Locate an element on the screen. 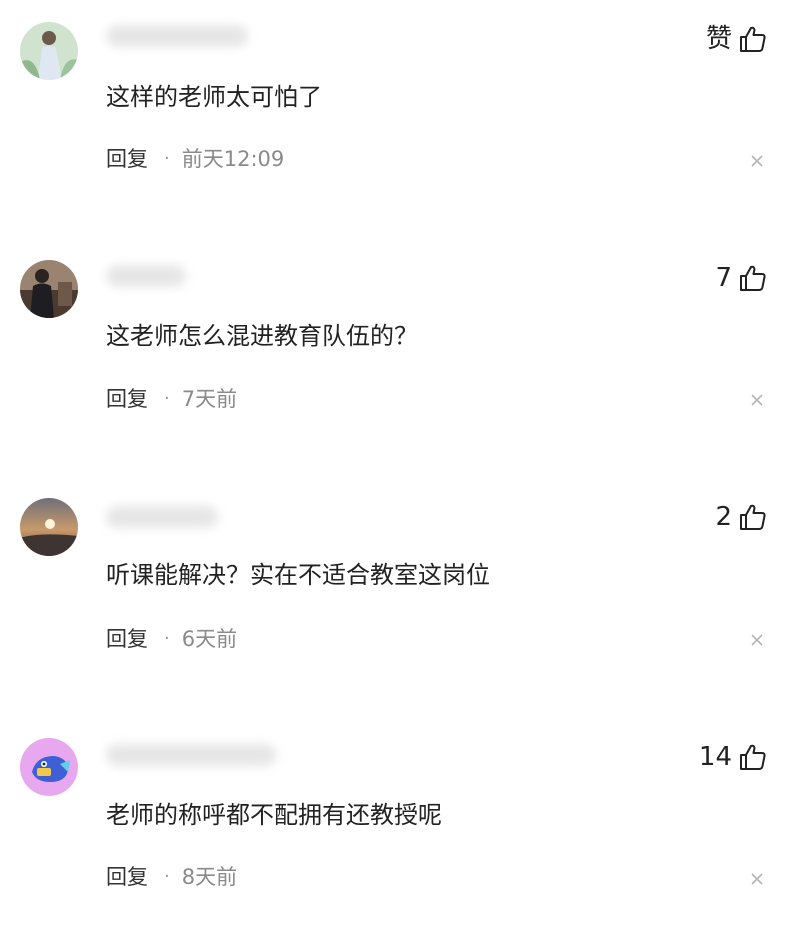 This screenshot has width=808, height=950. timestamp: 7天前 is located at coordinates (209, 399).